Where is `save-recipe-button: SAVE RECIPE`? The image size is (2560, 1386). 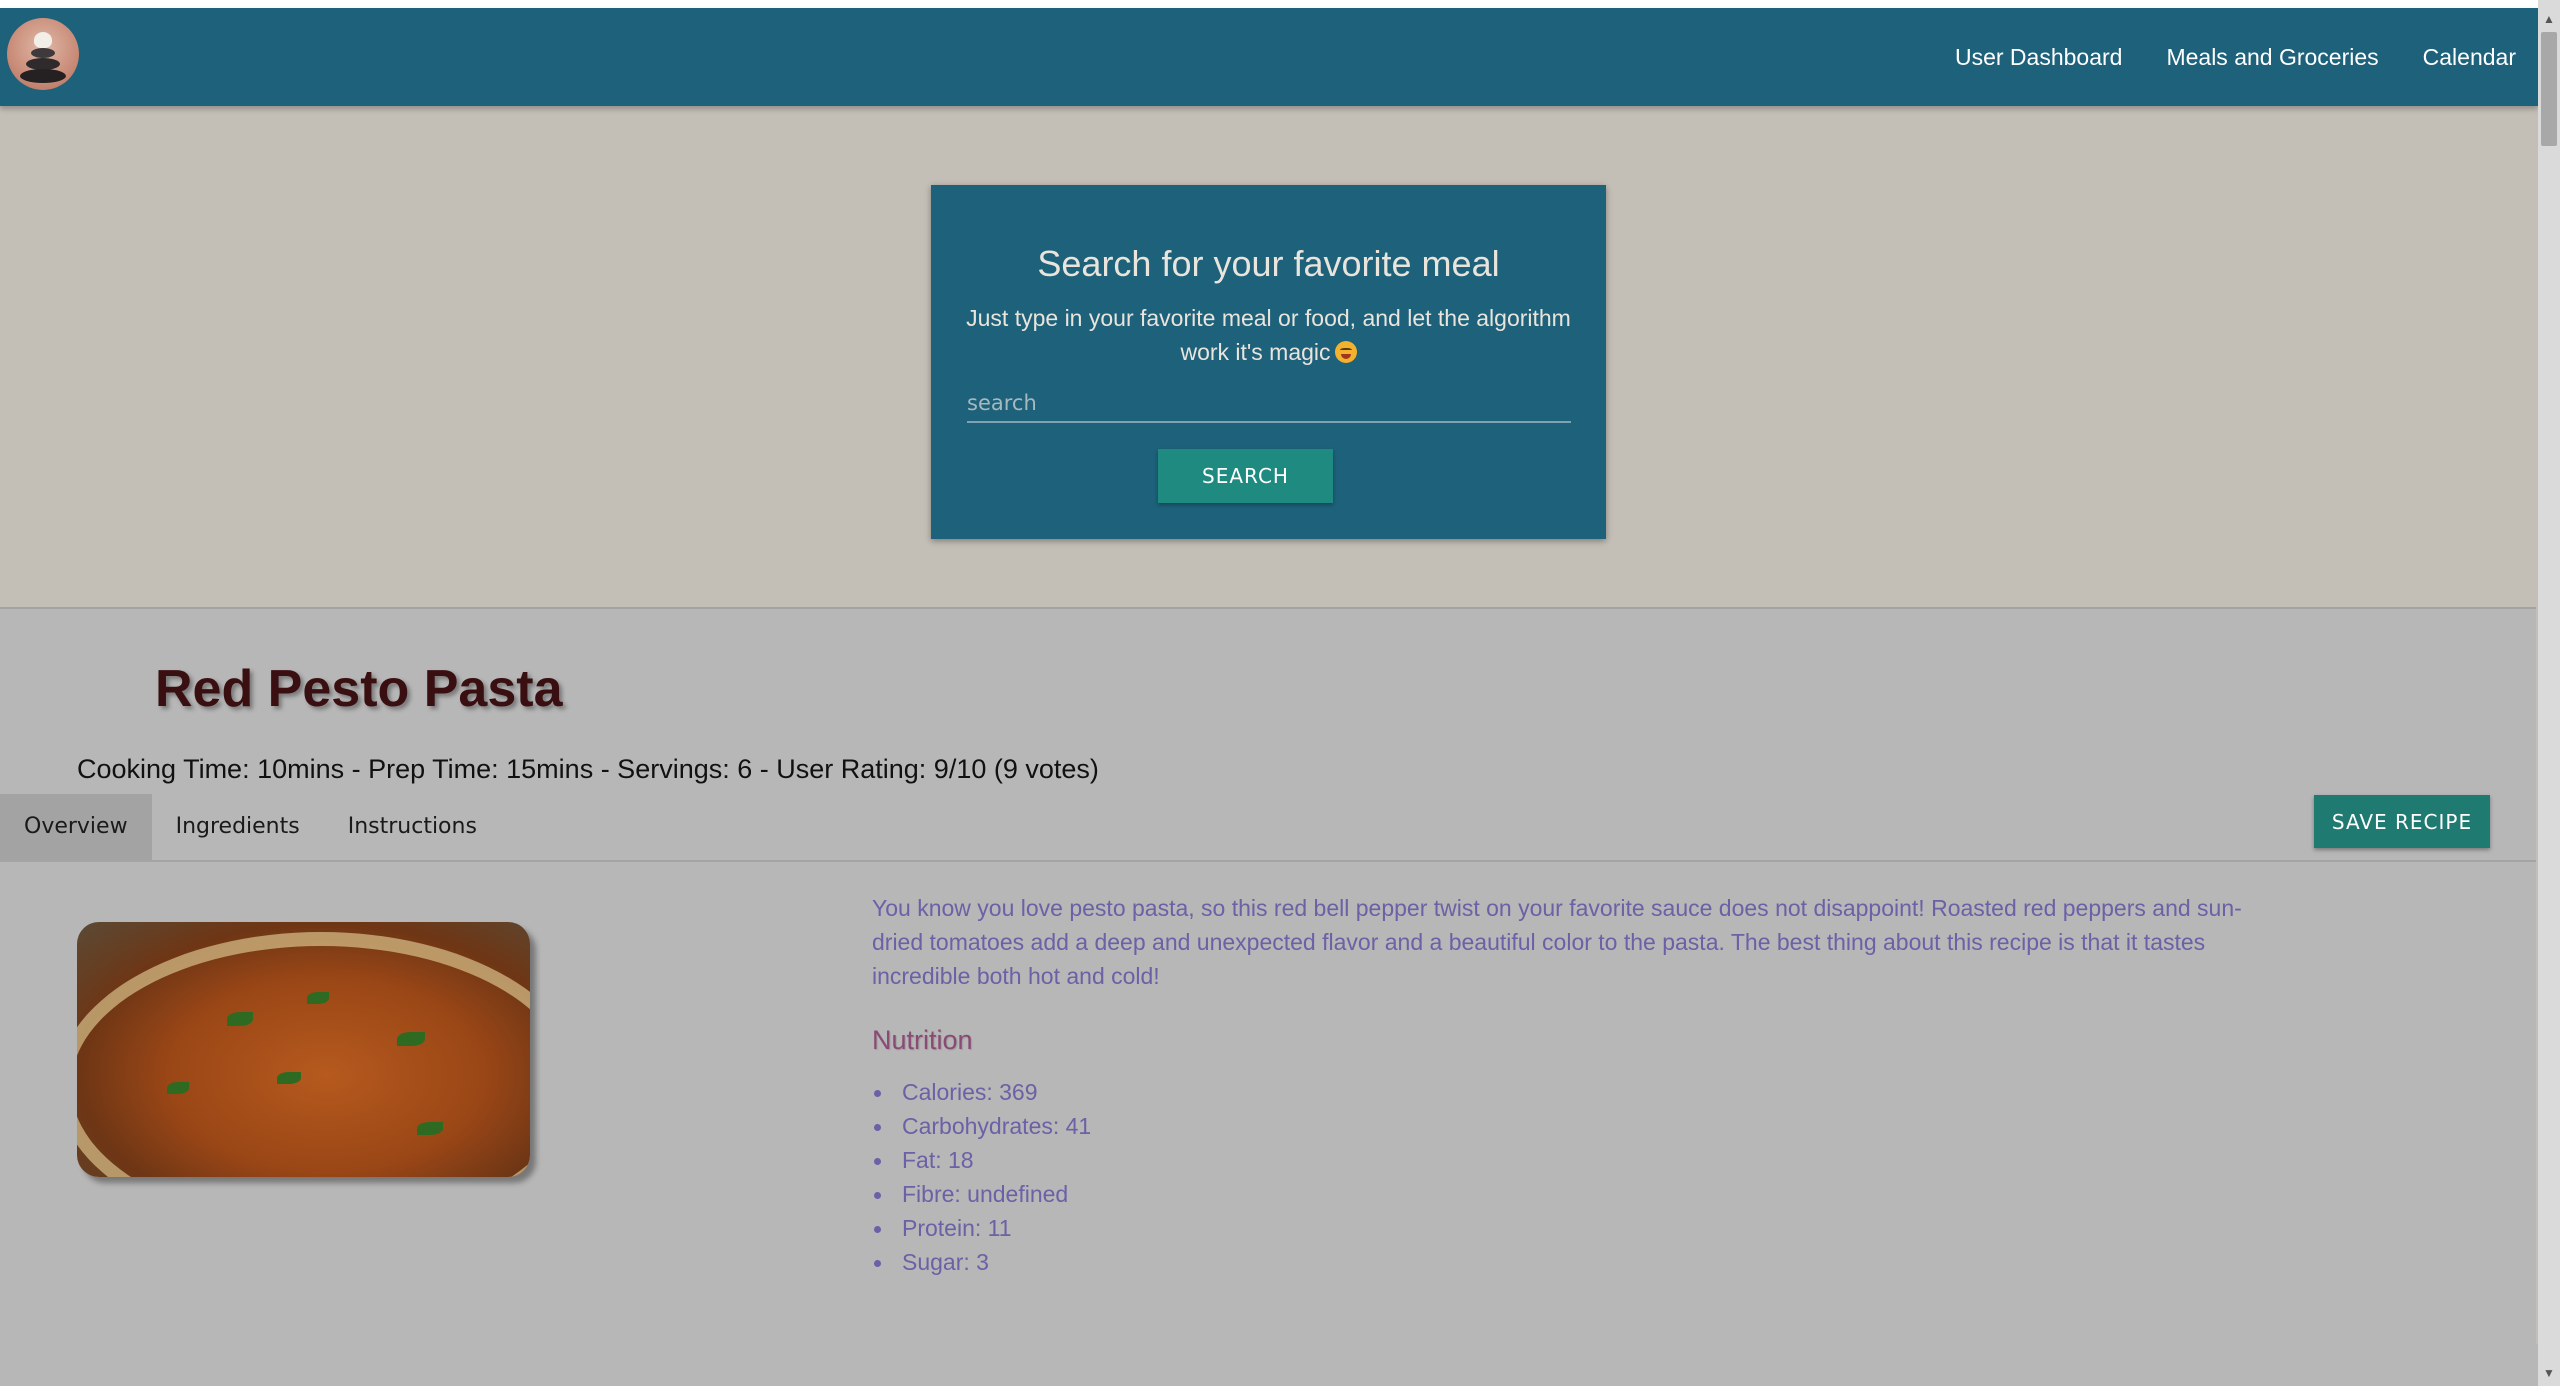
save-recipe-button: SAVE RECIPE is located at coordinates (2402, 821).